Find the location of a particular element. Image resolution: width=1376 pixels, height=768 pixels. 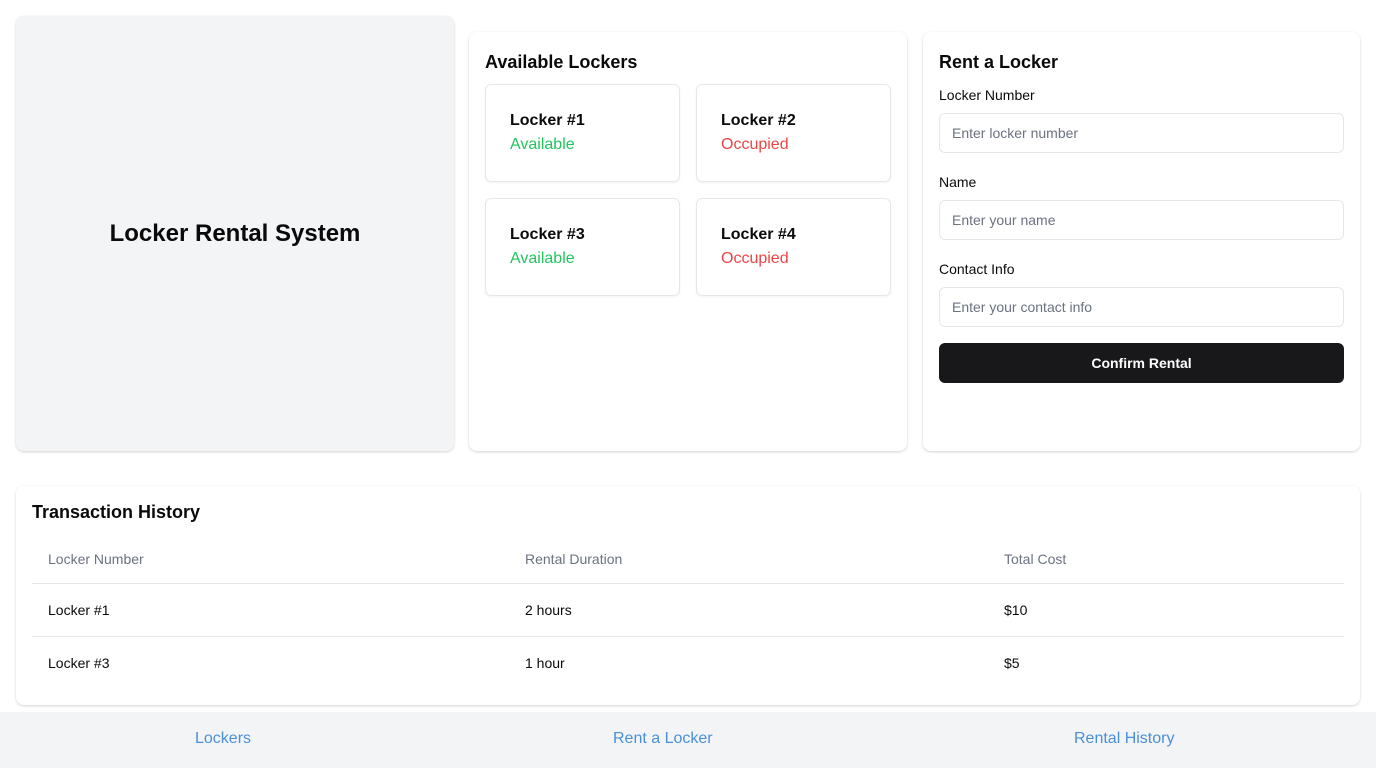

column-header-rental-duration: Rental Duration is located at coordinates (748, 559).